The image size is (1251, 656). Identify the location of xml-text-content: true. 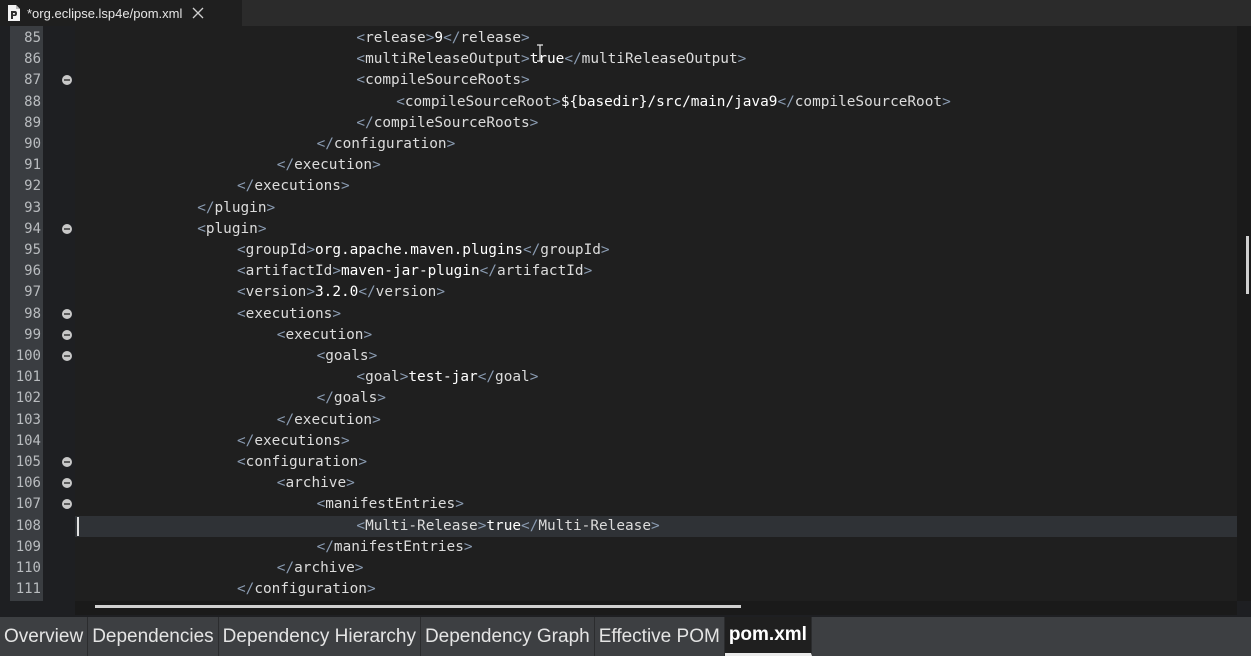
(547, 59).